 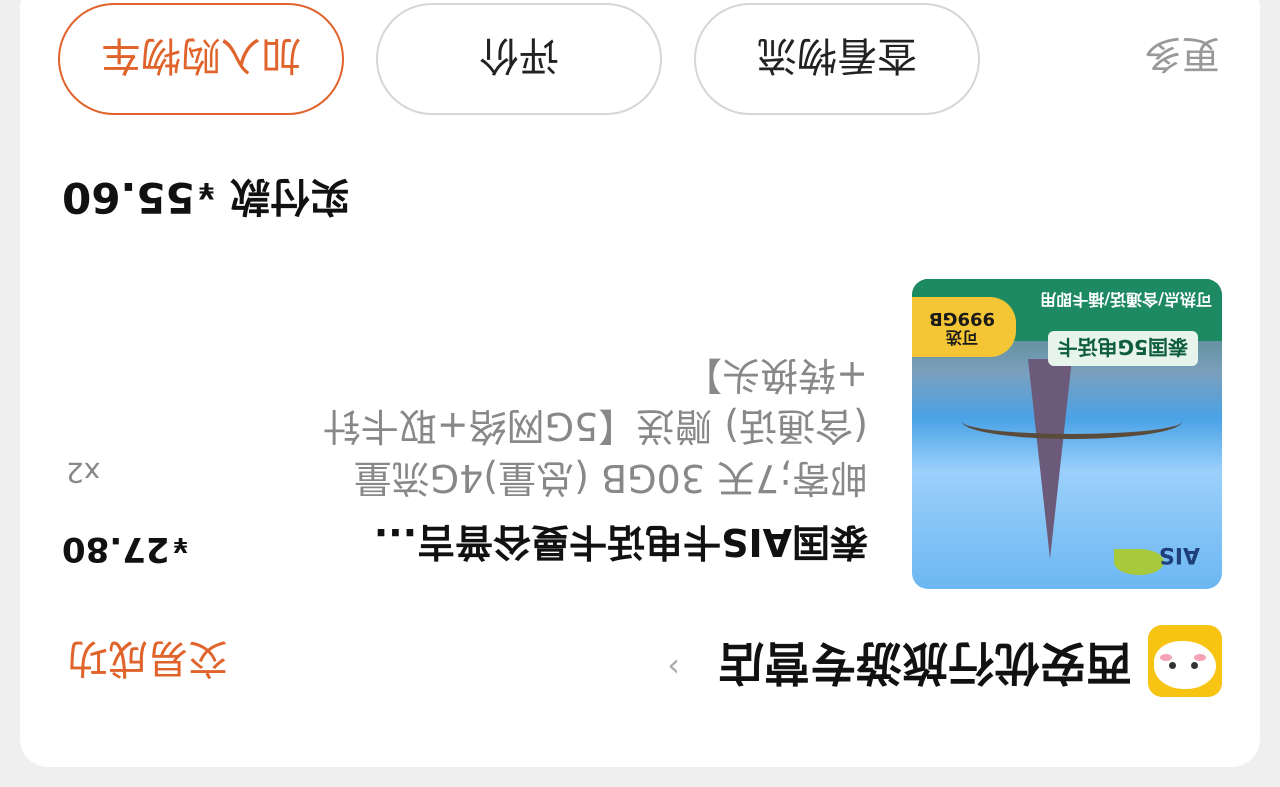 I want to click on price-value: 27.80, so click(x=116, y=549).